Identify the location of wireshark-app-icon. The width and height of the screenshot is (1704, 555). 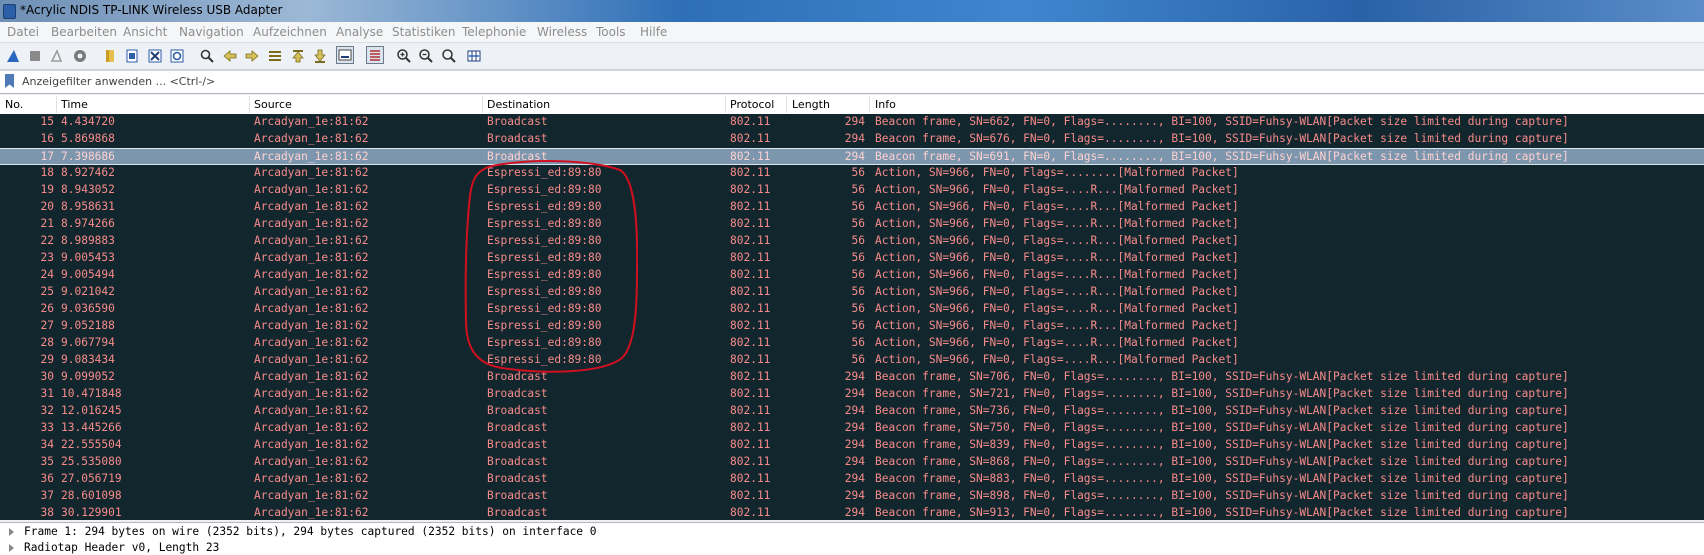
(9, 11).